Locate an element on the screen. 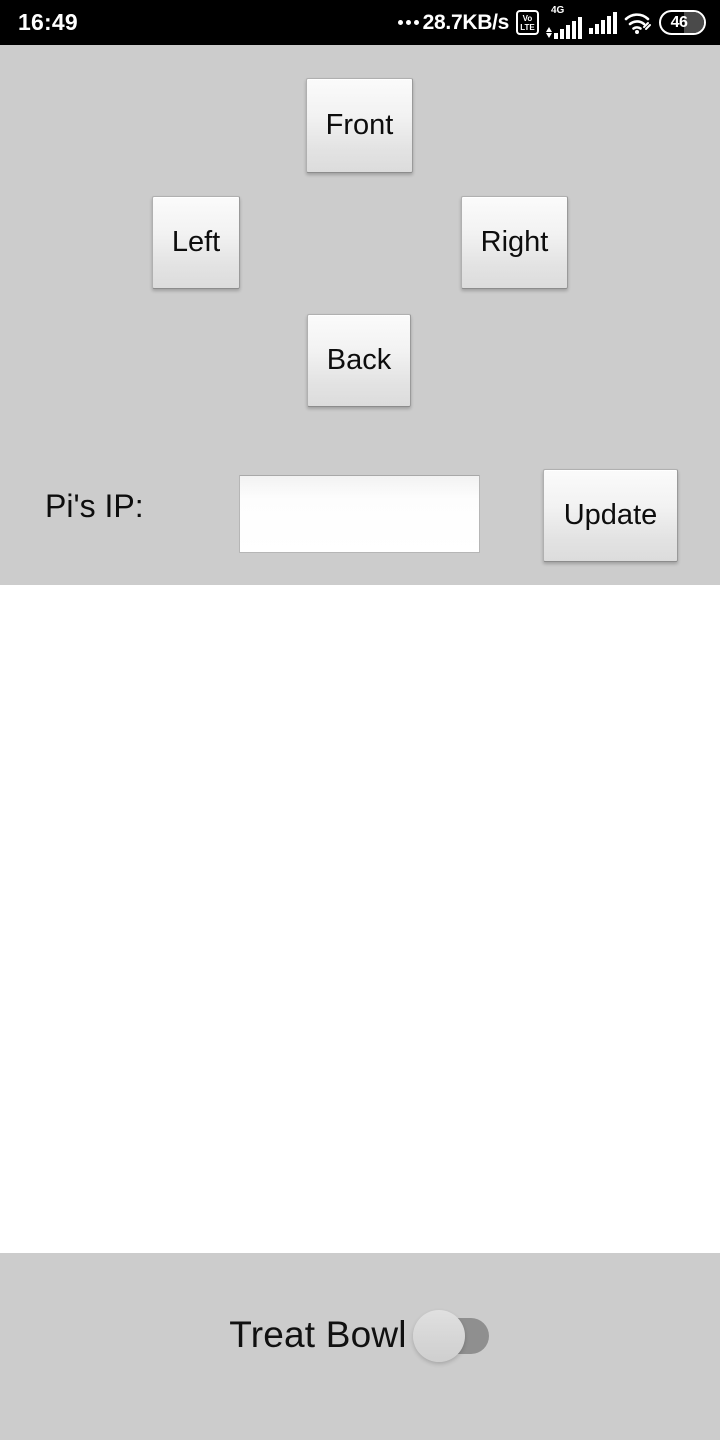  treat-bowl-toggle is located at coordinates (451, 1335).